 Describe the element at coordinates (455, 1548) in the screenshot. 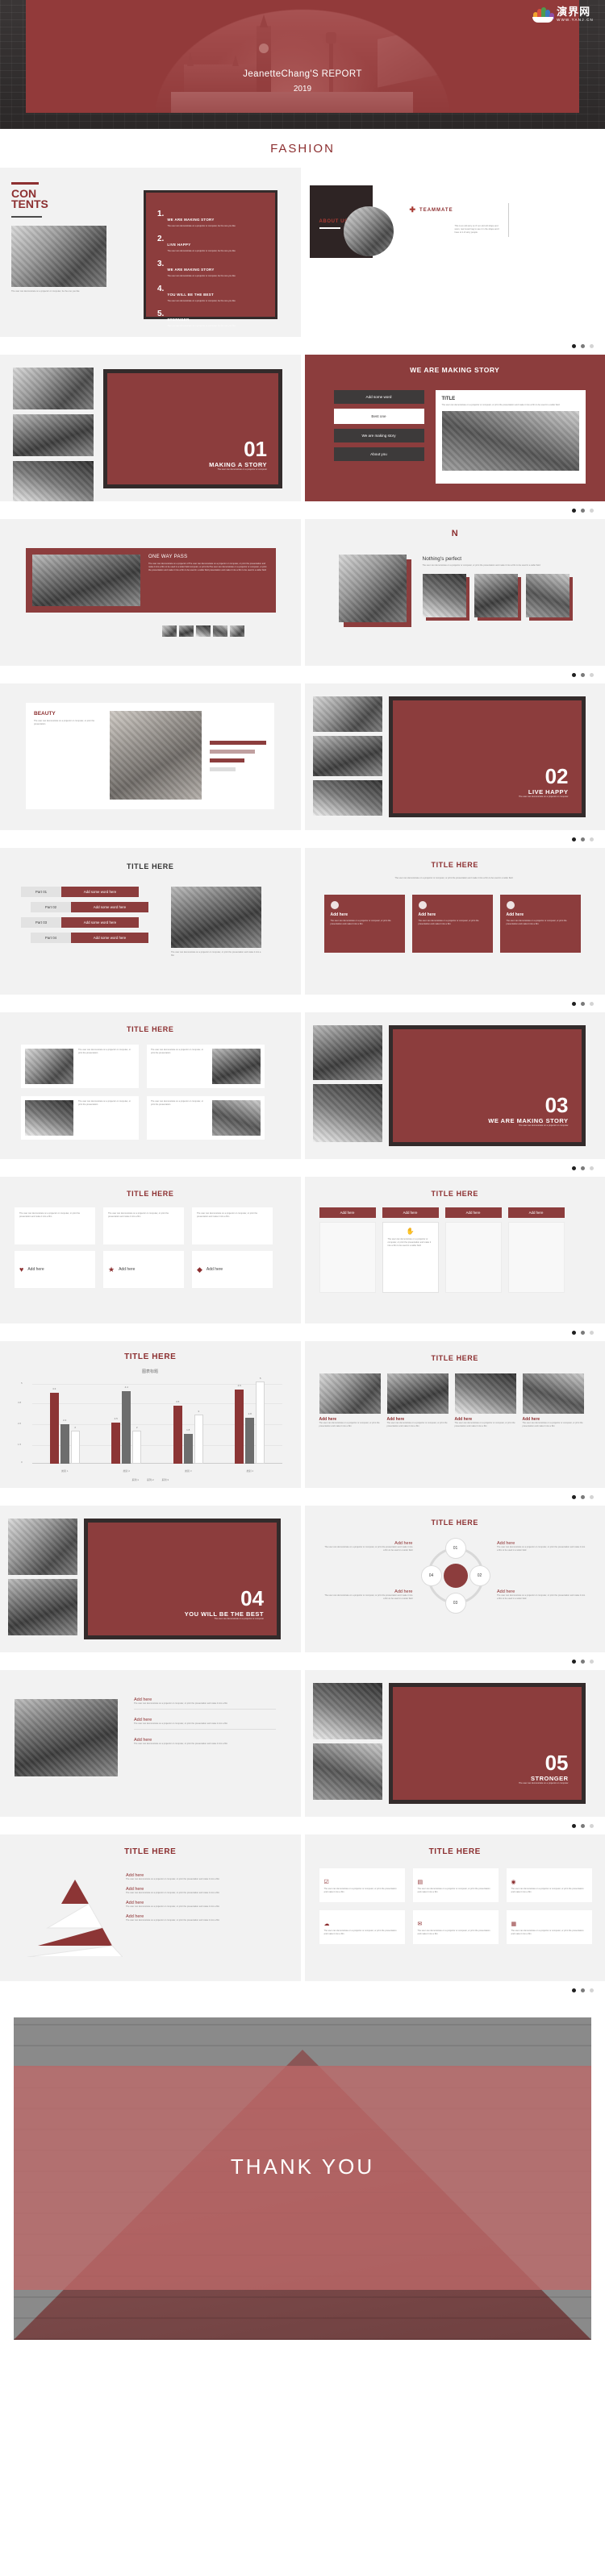

I see `node-01: 01` at that location.